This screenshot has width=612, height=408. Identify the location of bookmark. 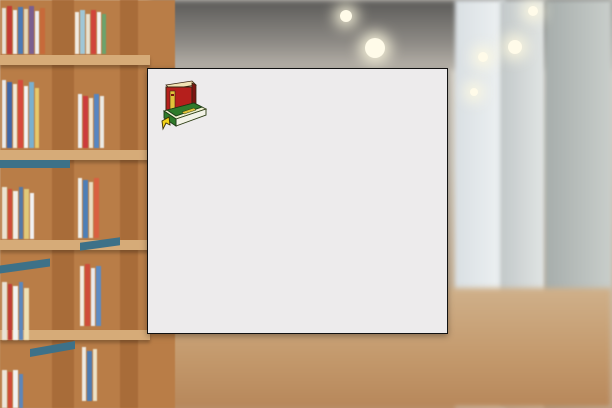
(166, 123).